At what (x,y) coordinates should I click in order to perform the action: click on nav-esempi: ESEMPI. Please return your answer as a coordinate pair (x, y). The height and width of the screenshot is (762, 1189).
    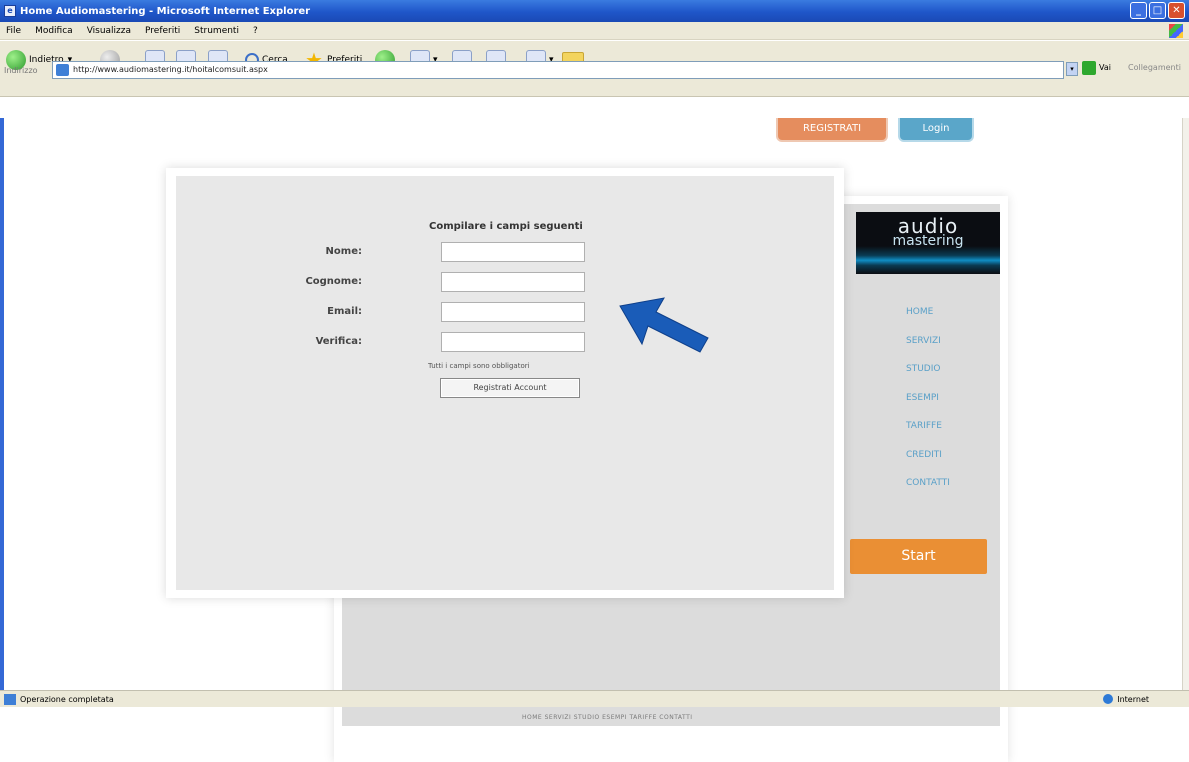
    Looking at the image, I should click on (940, 405).